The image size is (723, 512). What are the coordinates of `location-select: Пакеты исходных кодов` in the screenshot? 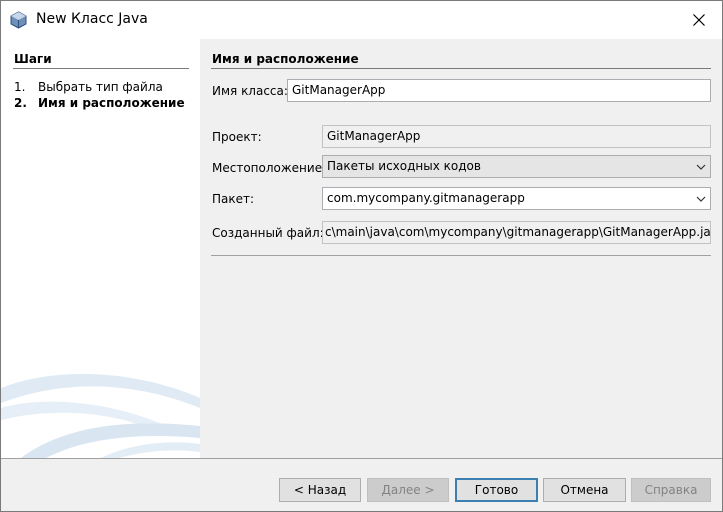 It's located at (516, 166).